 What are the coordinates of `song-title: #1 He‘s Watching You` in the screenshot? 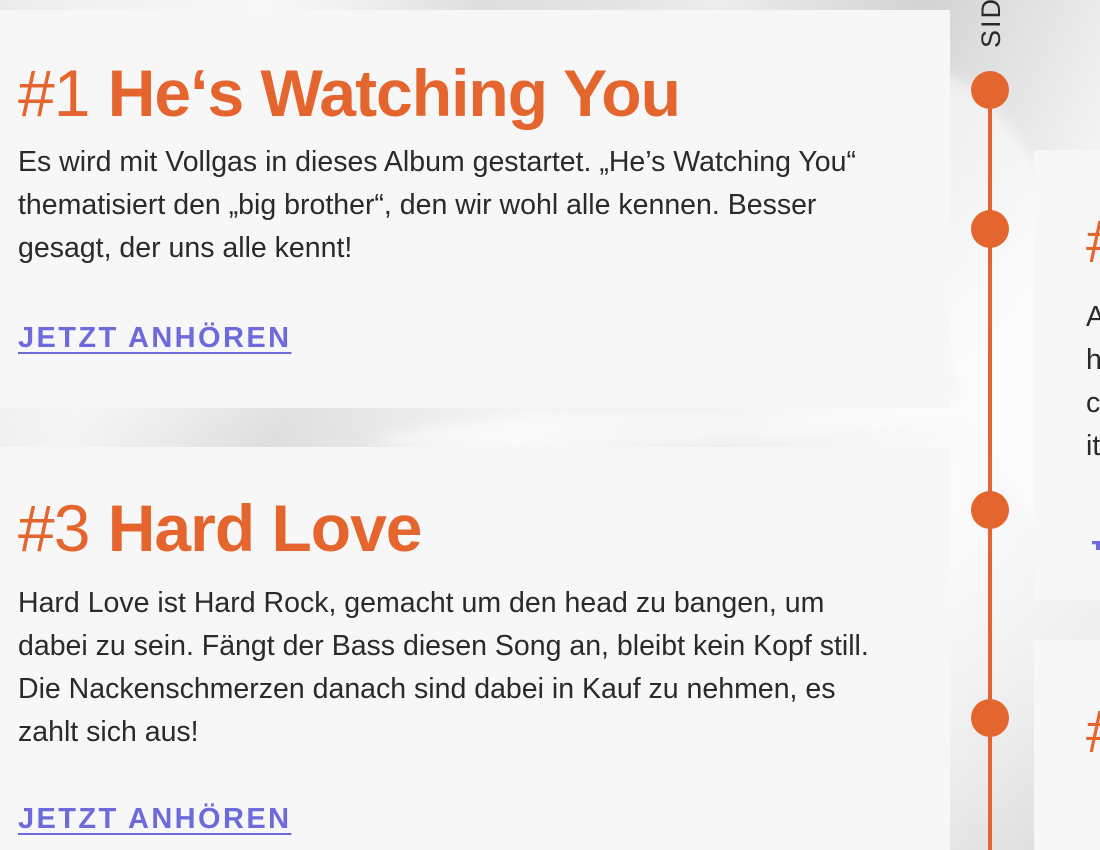 It's located at (349, 93).